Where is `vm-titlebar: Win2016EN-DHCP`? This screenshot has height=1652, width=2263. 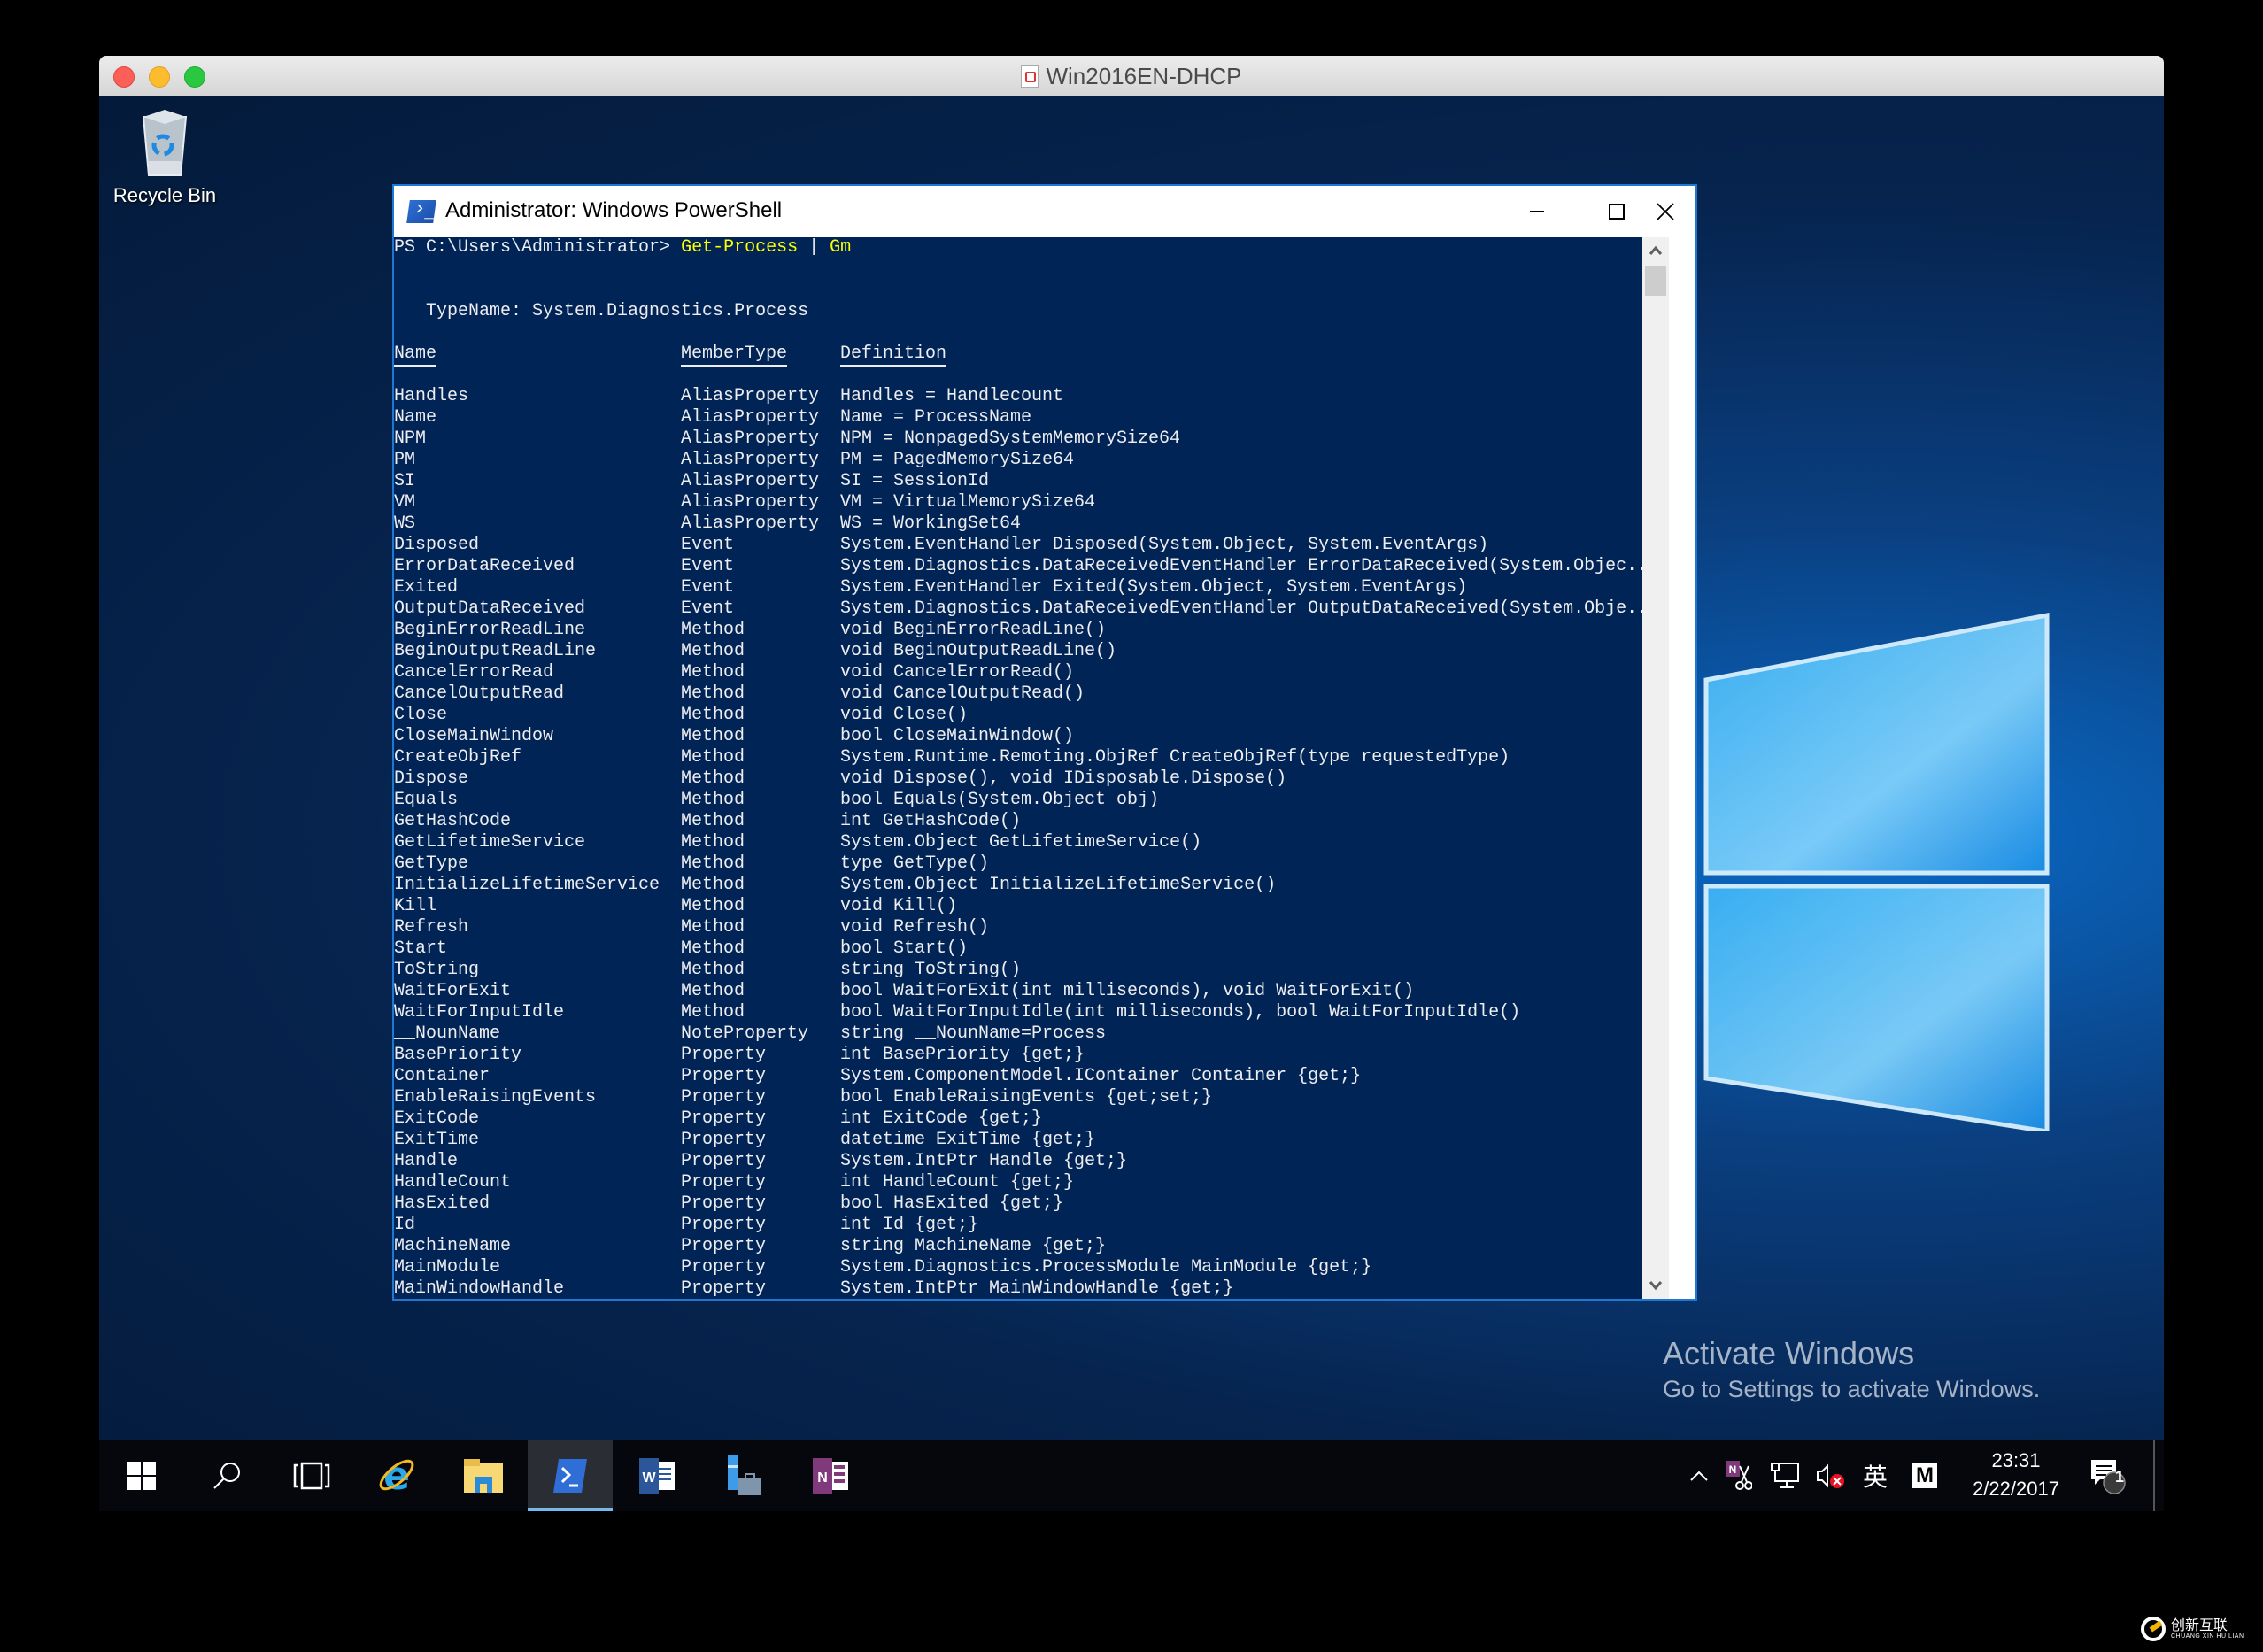
vm-titlebar: Win2016EN-DHCP is located at coordinates (1131, 76).